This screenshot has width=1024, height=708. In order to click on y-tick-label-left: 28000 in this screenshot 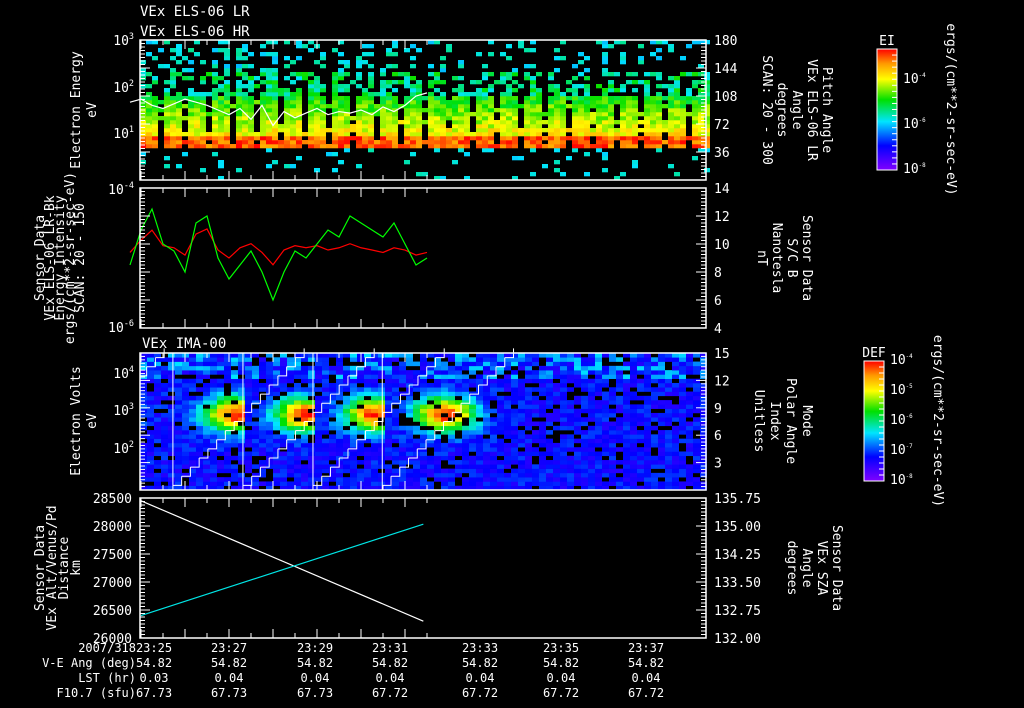, I will do `click(112, 527)`.